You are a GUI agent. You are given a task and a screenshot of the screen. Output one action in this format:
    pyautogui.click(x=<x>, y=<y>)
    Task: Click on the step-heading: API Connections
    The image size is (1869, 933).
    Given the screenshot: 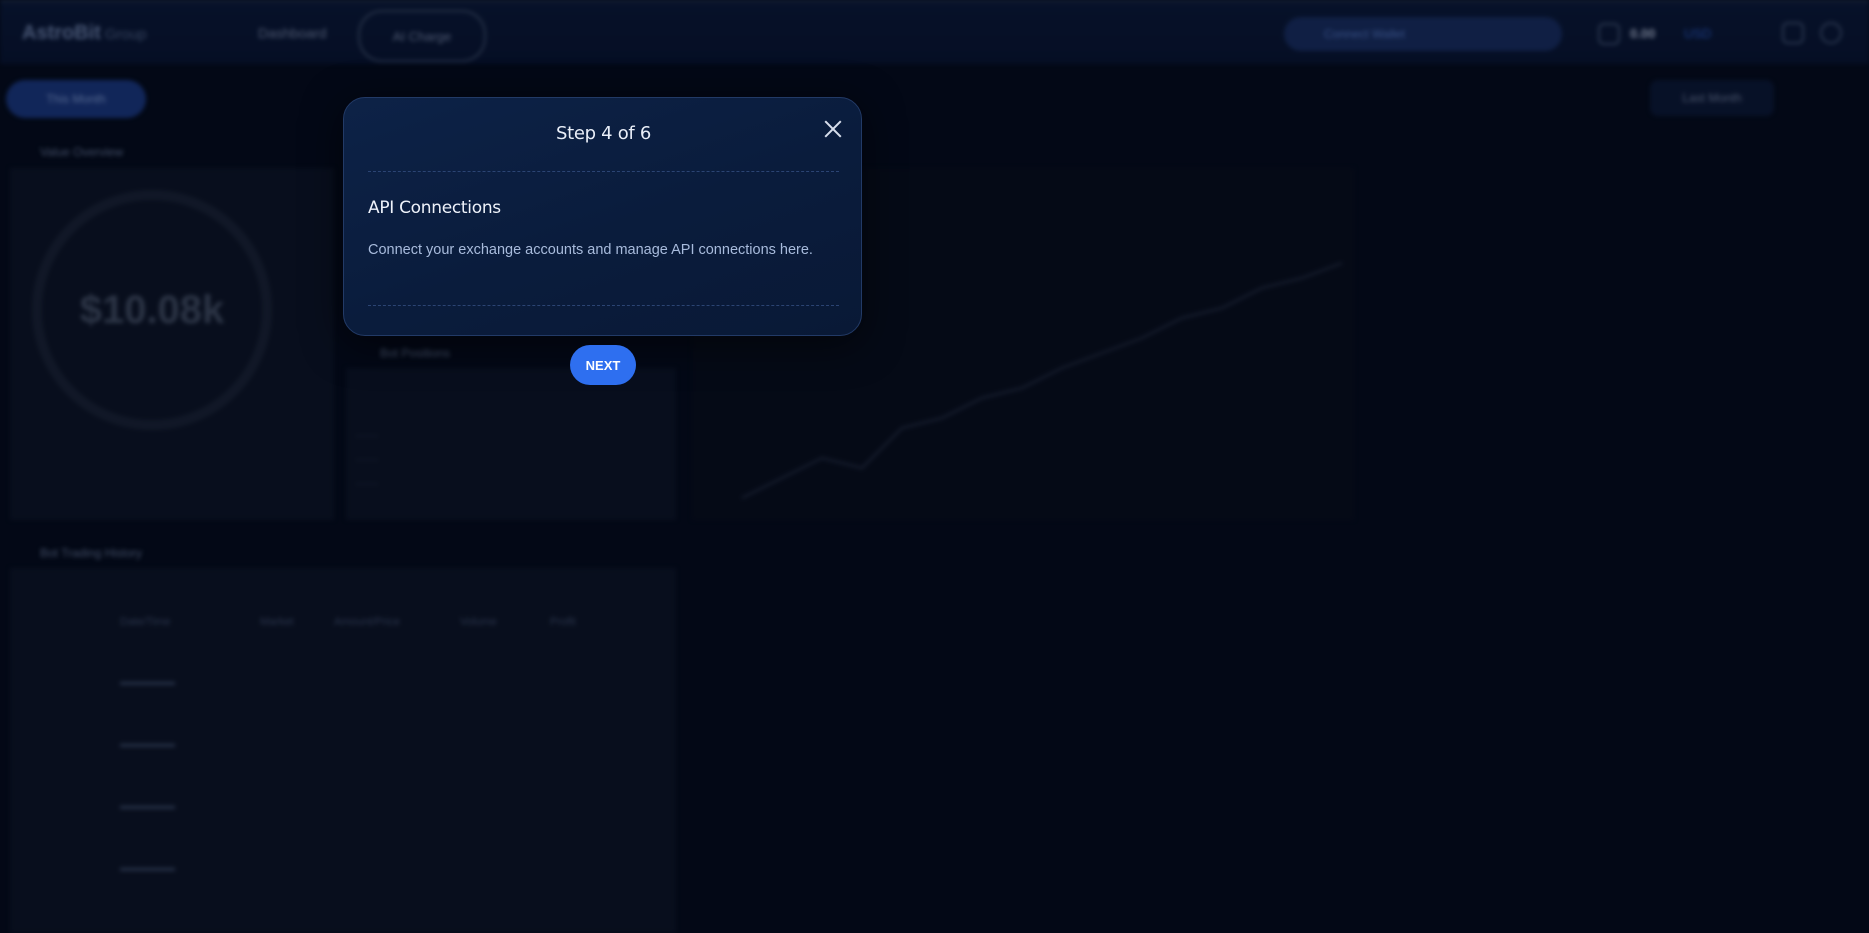 What is the action you would take?
    pyautogui.click(x=434, y=208)
    